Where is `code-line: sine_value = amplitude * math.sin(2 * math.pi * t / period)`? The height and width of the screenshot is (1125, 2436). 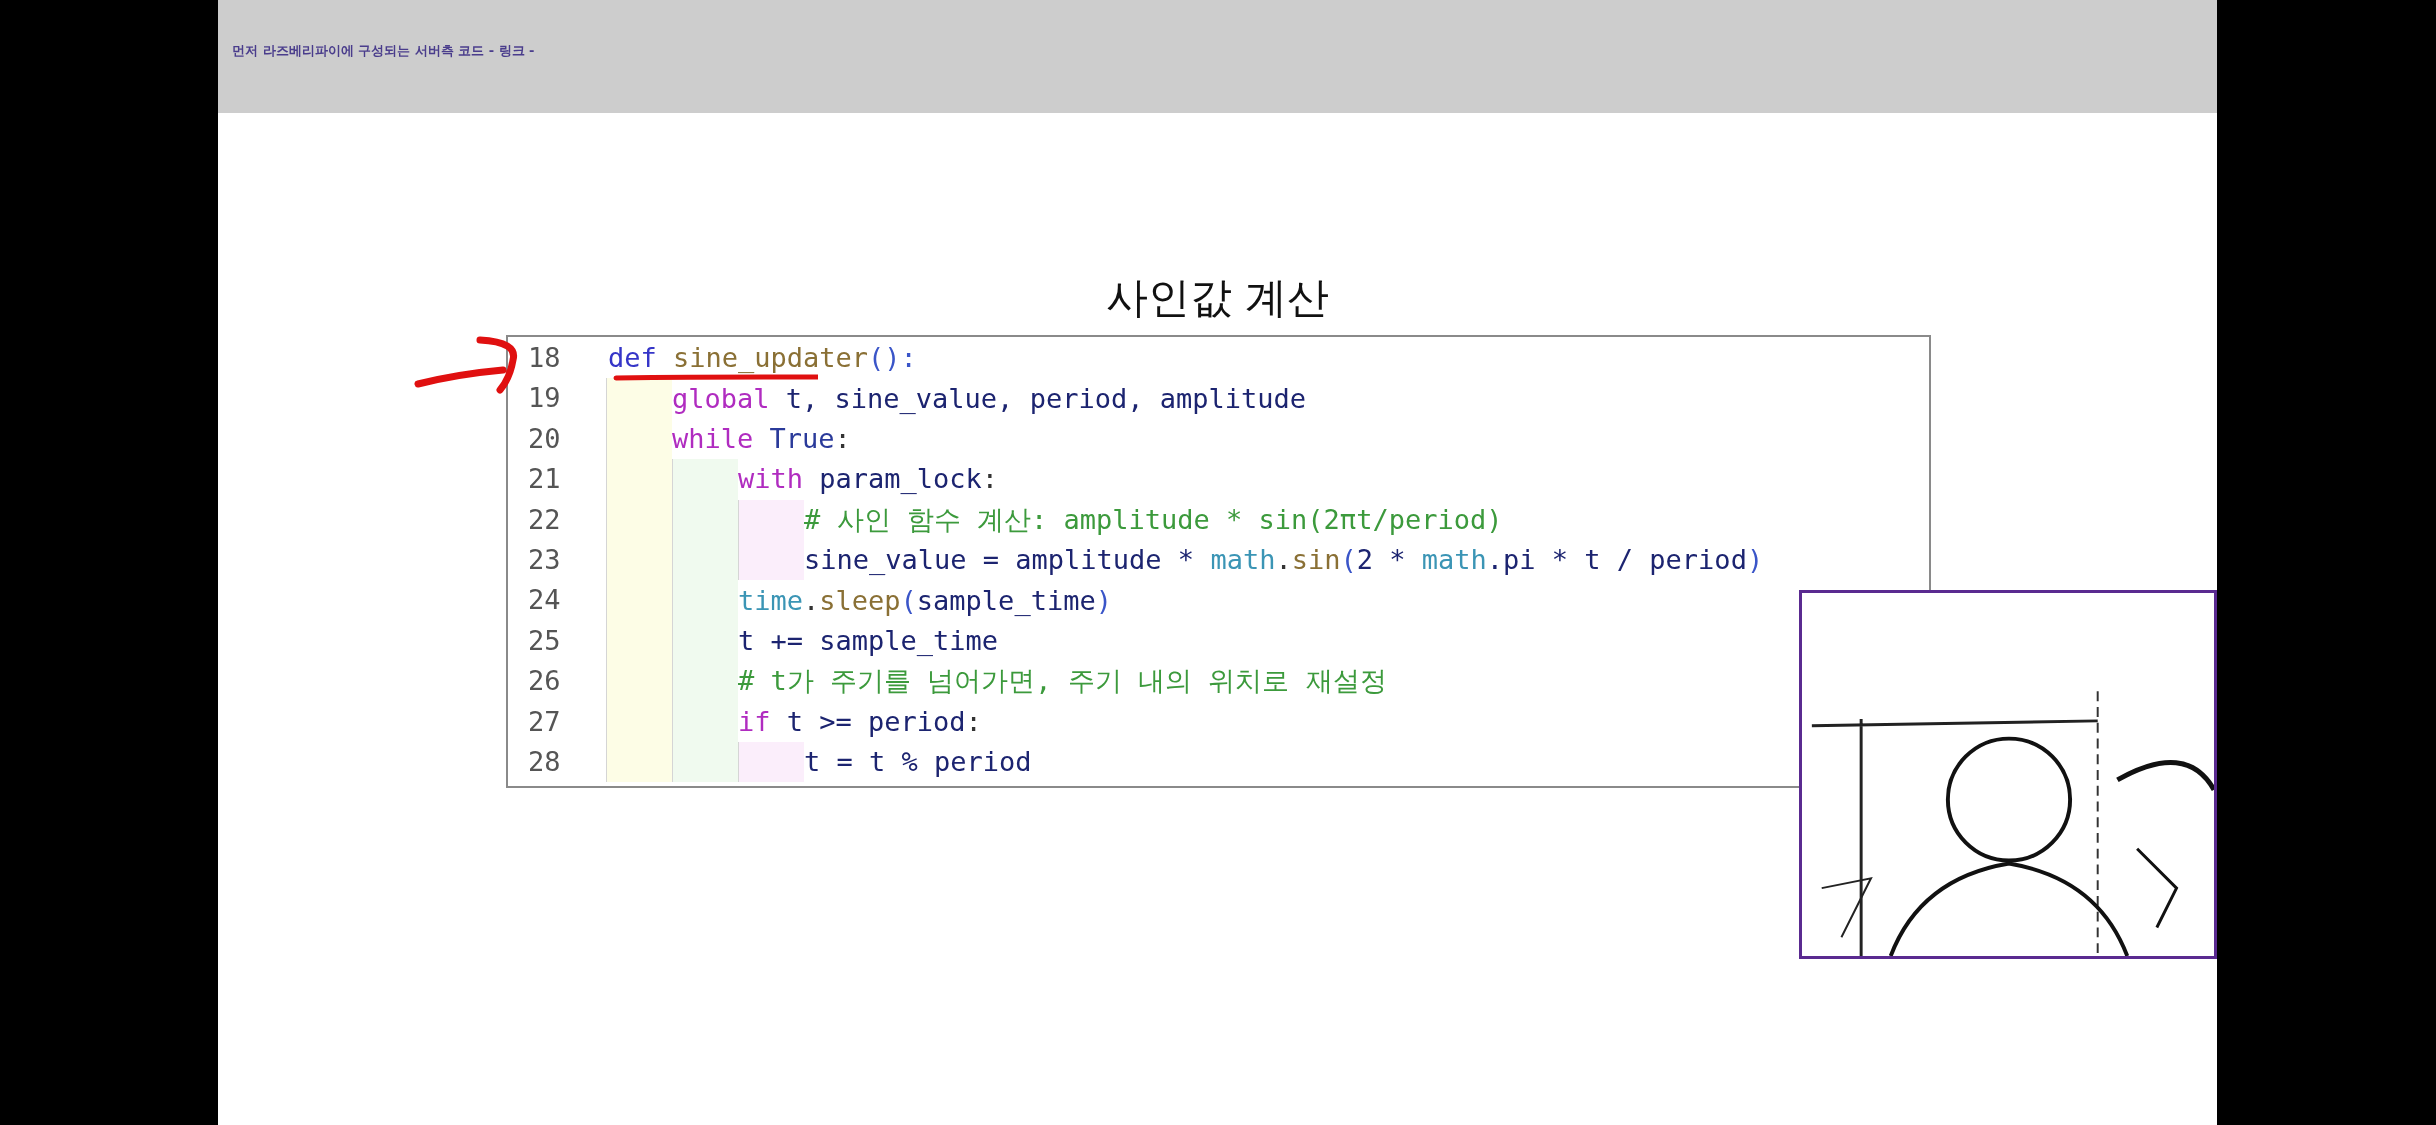 code-line: sine_value = amplitude * math.sin(2 * math.pi * t / period) is located at coordinates (1284, 560).